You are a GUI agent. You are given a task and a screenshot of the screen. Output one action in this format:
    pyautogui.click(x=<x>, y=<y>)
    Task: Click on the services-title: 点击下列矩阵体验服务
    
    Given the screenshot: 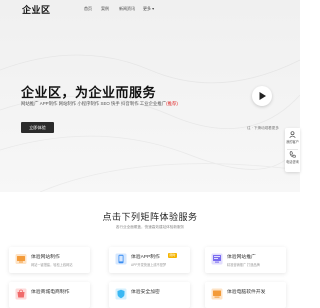 What is the action you would take?
    pyautogui.click(x=150, y=217)
    